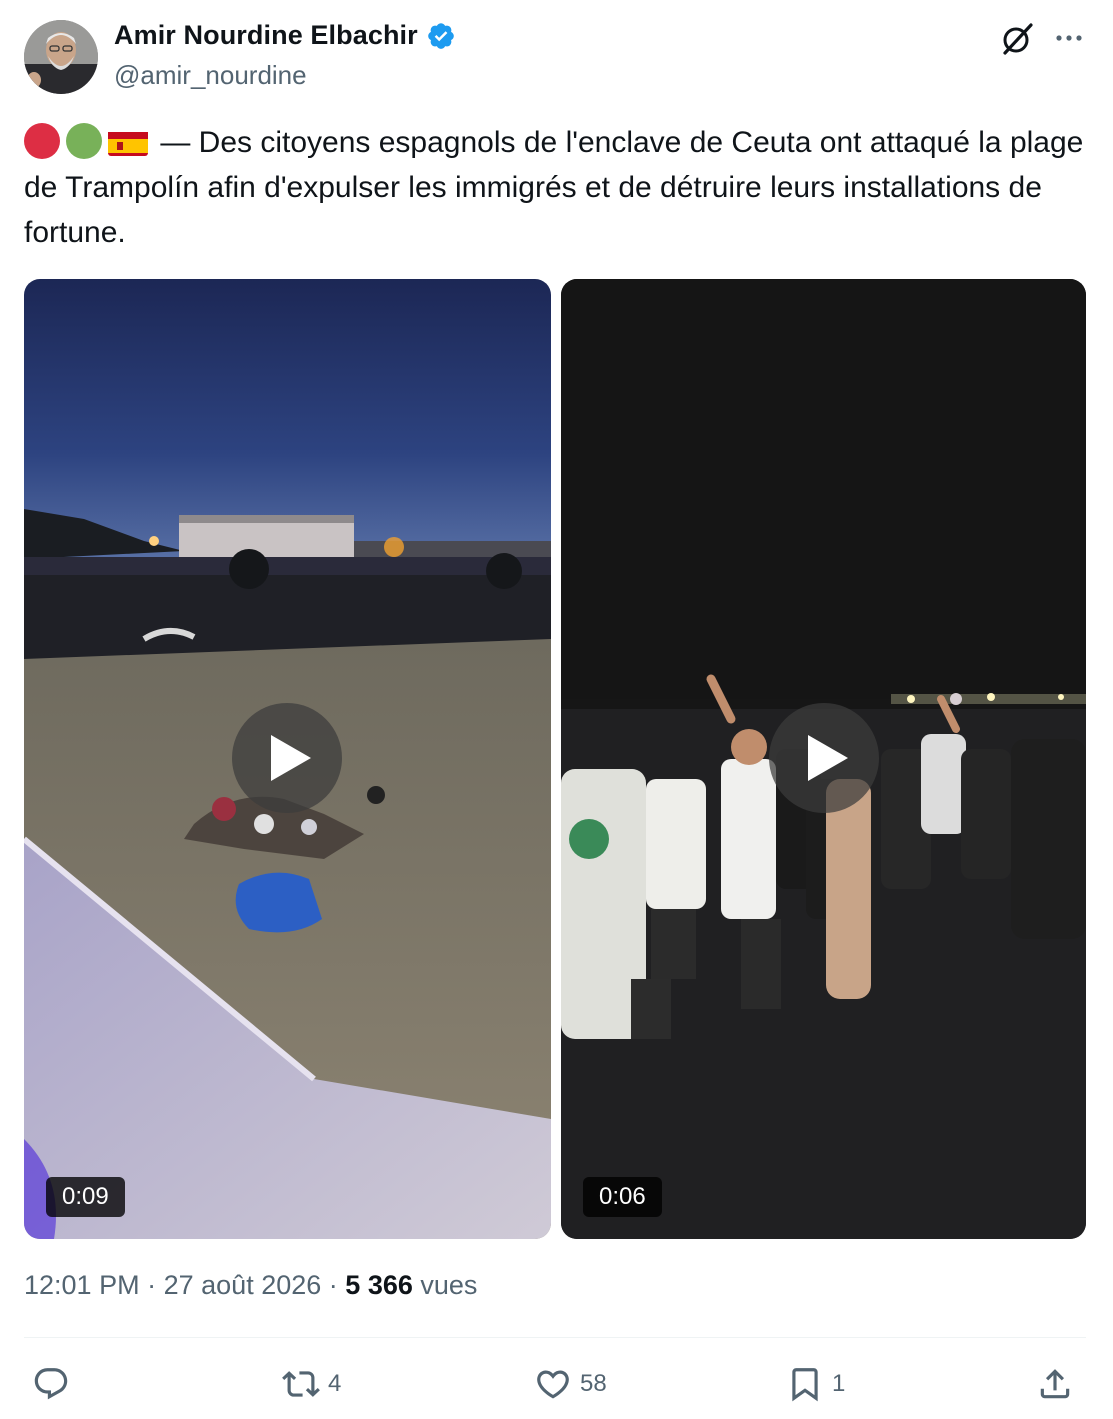 The width and height of the screenshot is (1113, 1419). Describe the element at coordinates (335, 1383) in the screenshot. I see `retweet-count: 4` at that location.